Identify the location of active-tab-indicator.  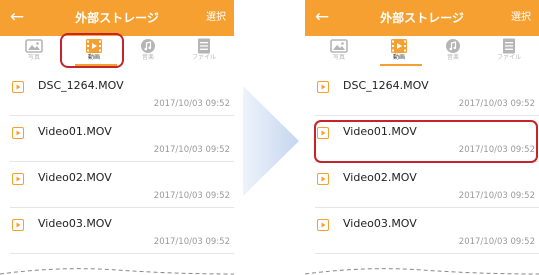
(401, 65).